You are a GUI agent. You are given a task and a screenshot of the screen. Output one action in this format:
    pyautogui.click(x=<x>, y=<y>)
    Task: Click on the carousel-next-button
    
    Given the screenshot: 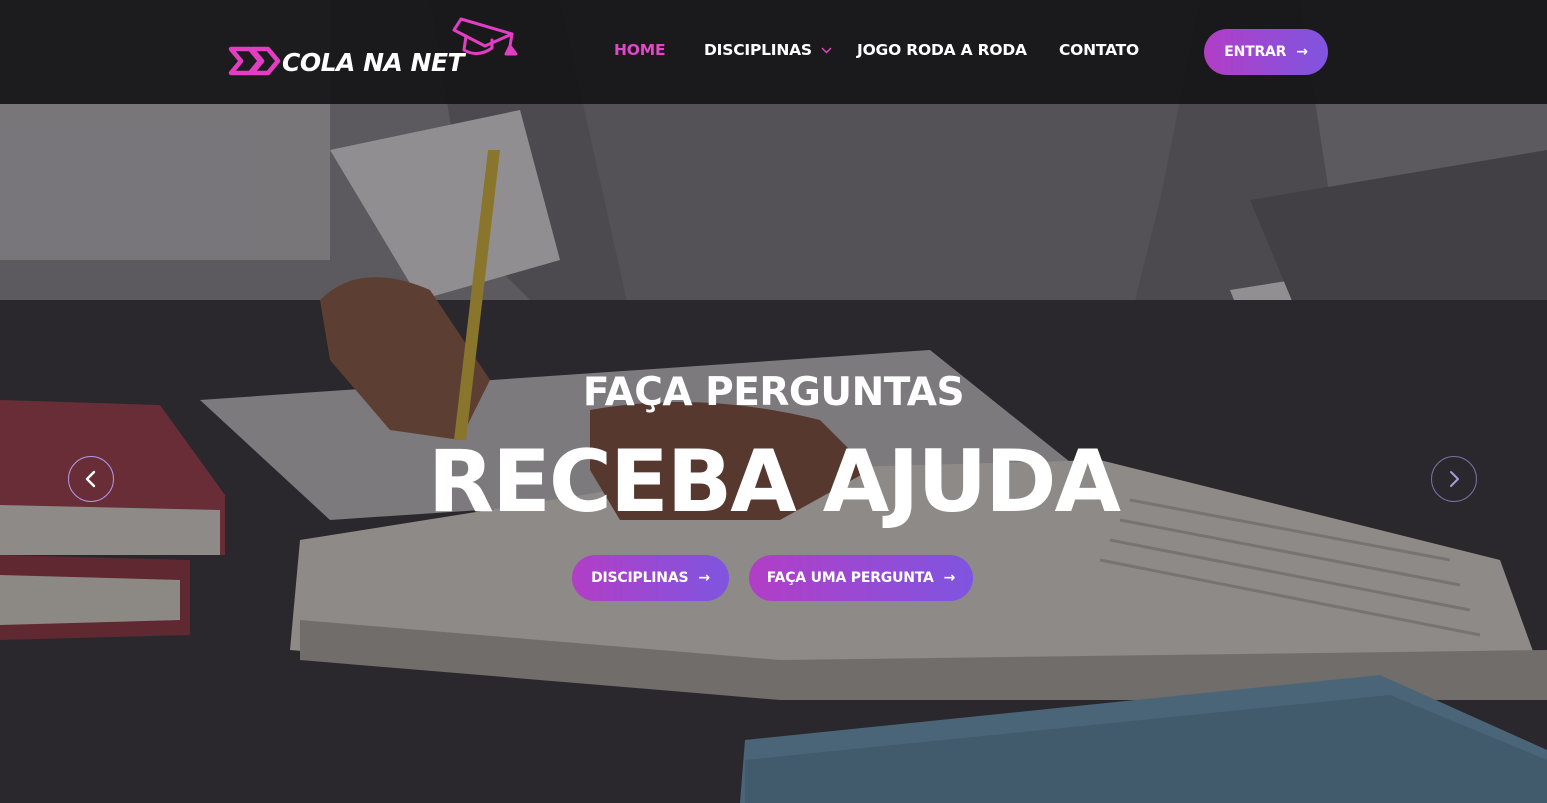 What is the action you would take?
    pyautogui.click(x=1454, y=479)
    